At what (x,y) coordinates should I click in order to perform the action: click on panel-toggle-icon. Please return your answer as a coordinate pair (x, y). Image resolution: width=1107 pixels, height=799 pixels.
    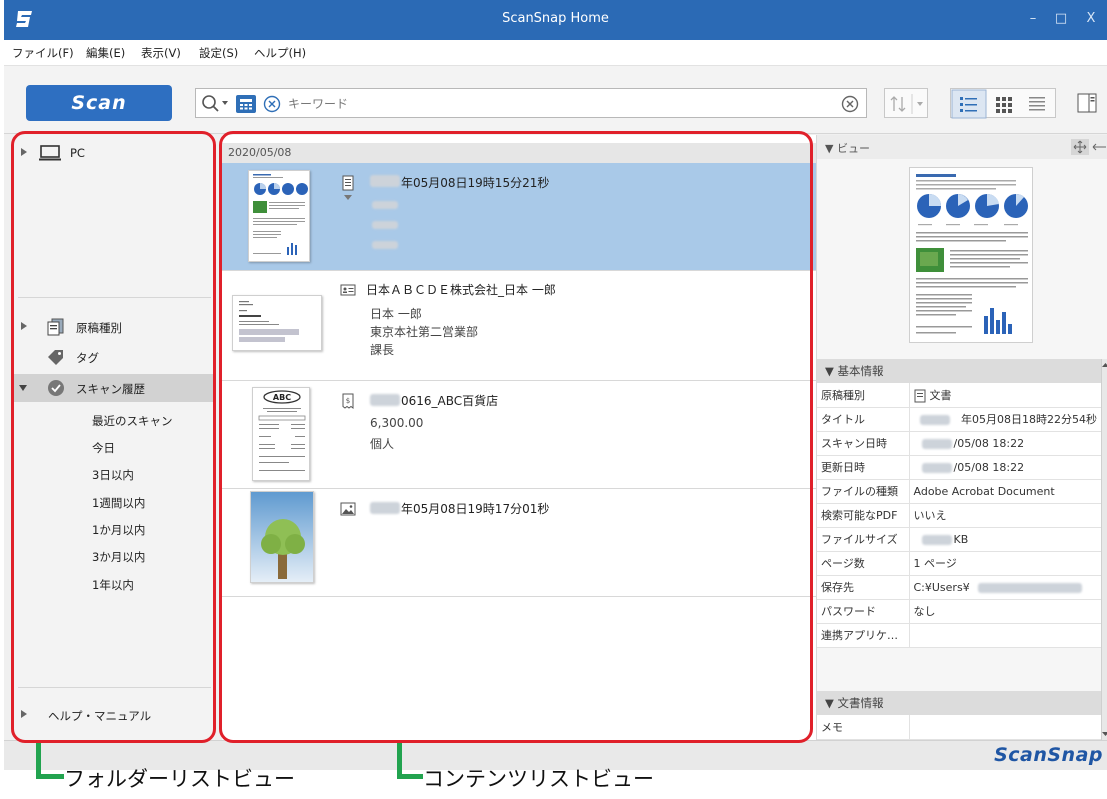
    Looking at the image, I should click on (1087, 103).